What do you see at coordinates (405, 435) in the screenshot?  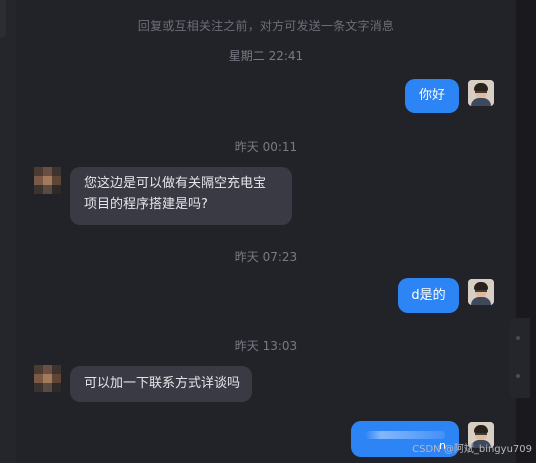 I see `redacted-text` at bounding box center [405, 435].